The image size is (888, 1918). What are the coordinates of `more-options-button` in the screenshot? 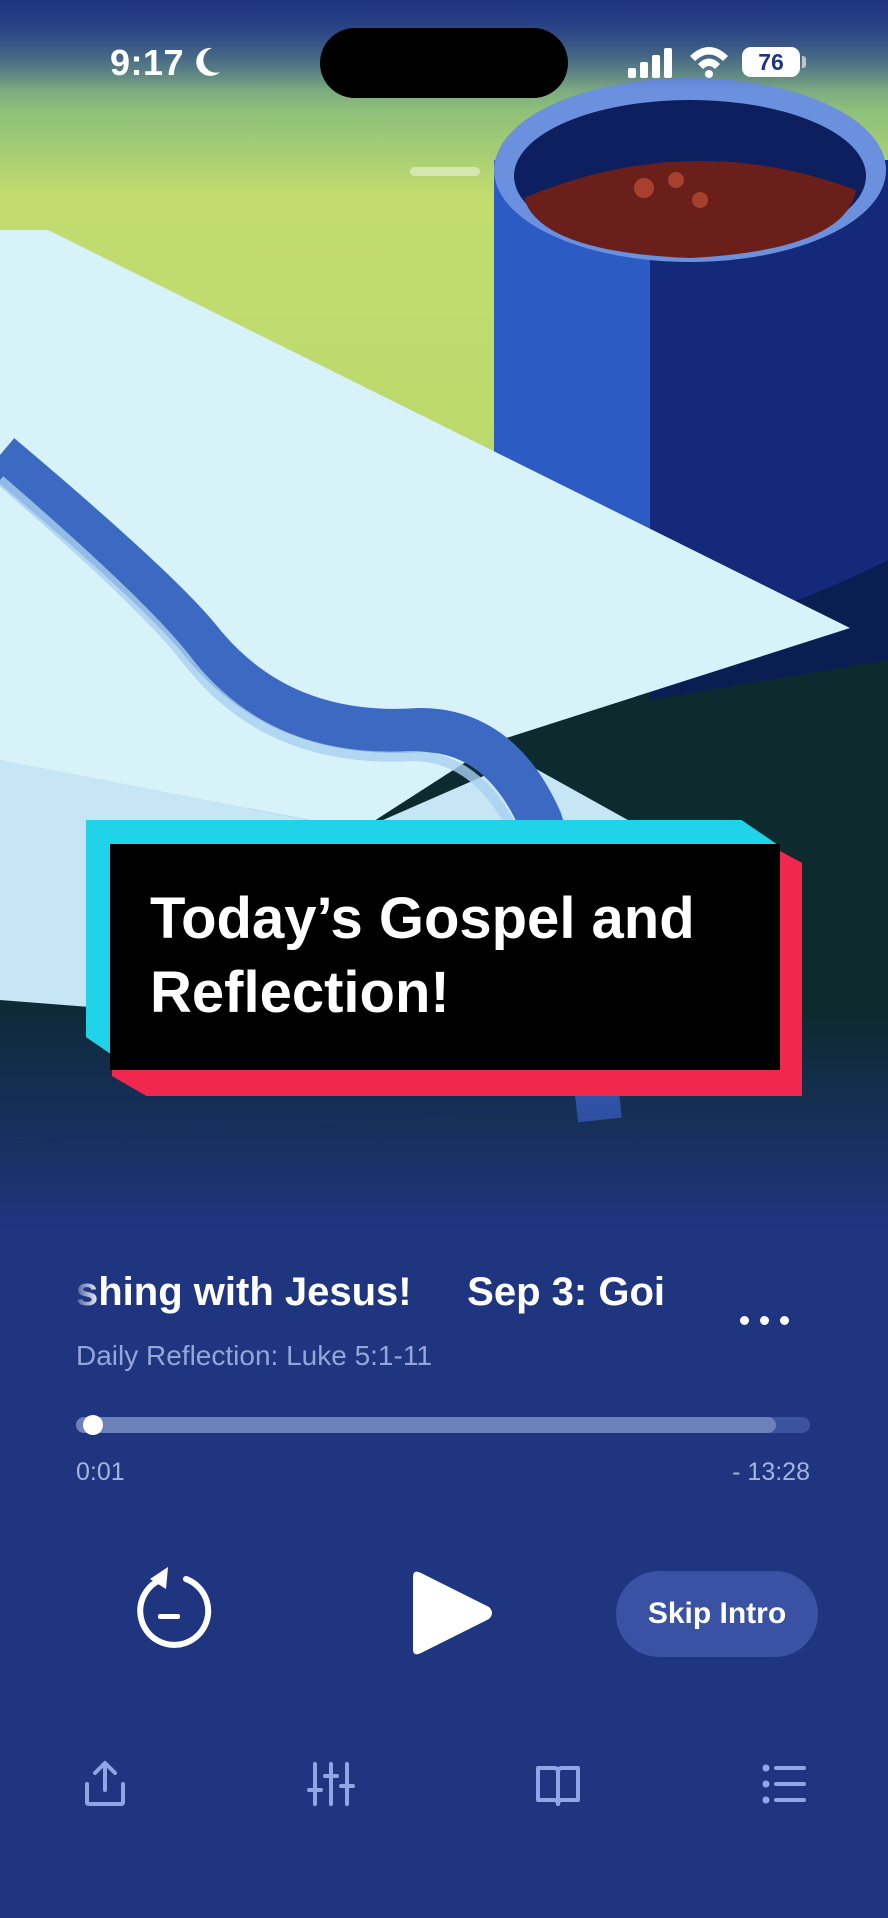 It's located at (765, 1320).